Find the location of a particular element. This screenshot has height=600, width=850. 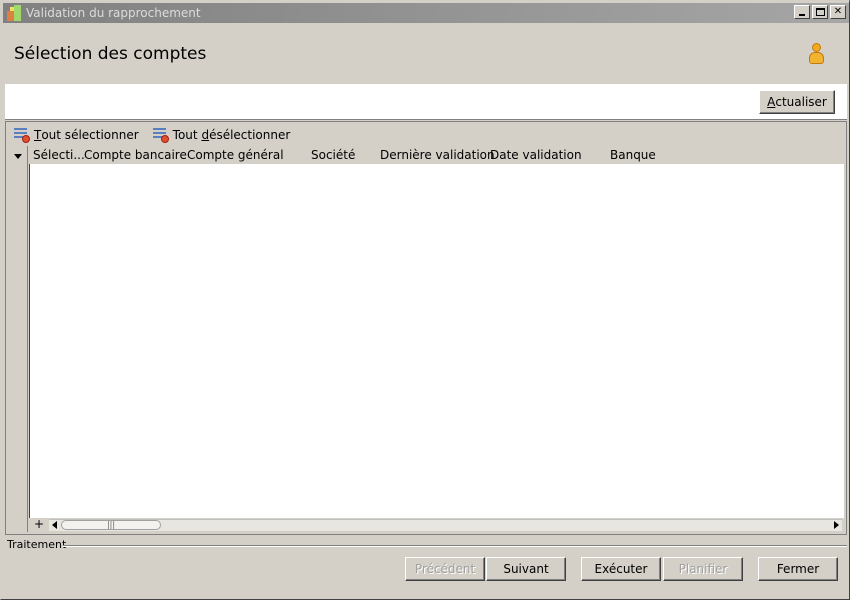

select-all-icon is located at coordinates (22, 135).